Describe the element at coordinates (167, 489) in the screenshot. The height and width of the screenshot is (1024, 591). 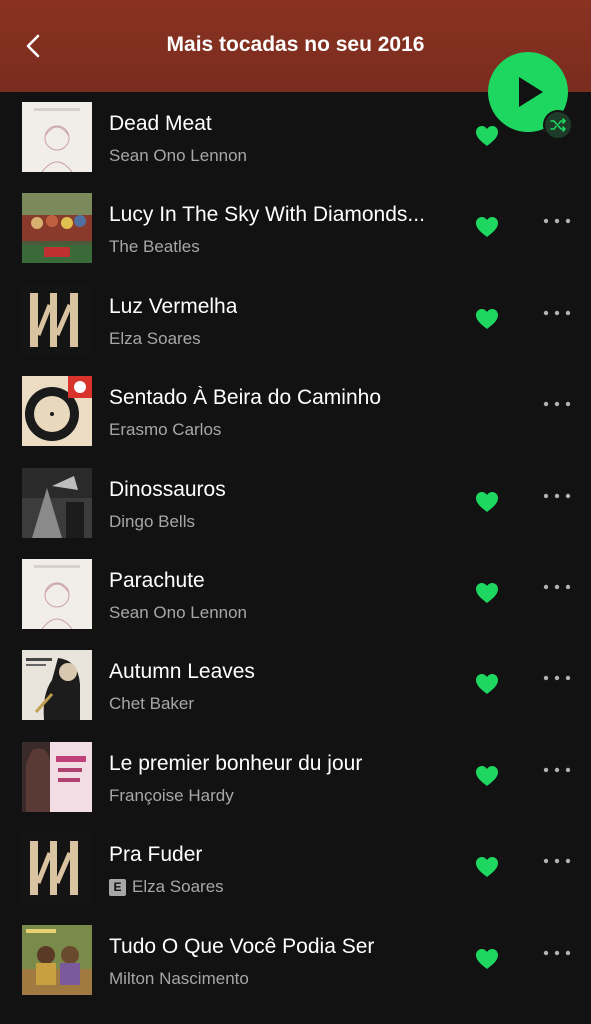
I see `track-title: Dinossauros` at that location.